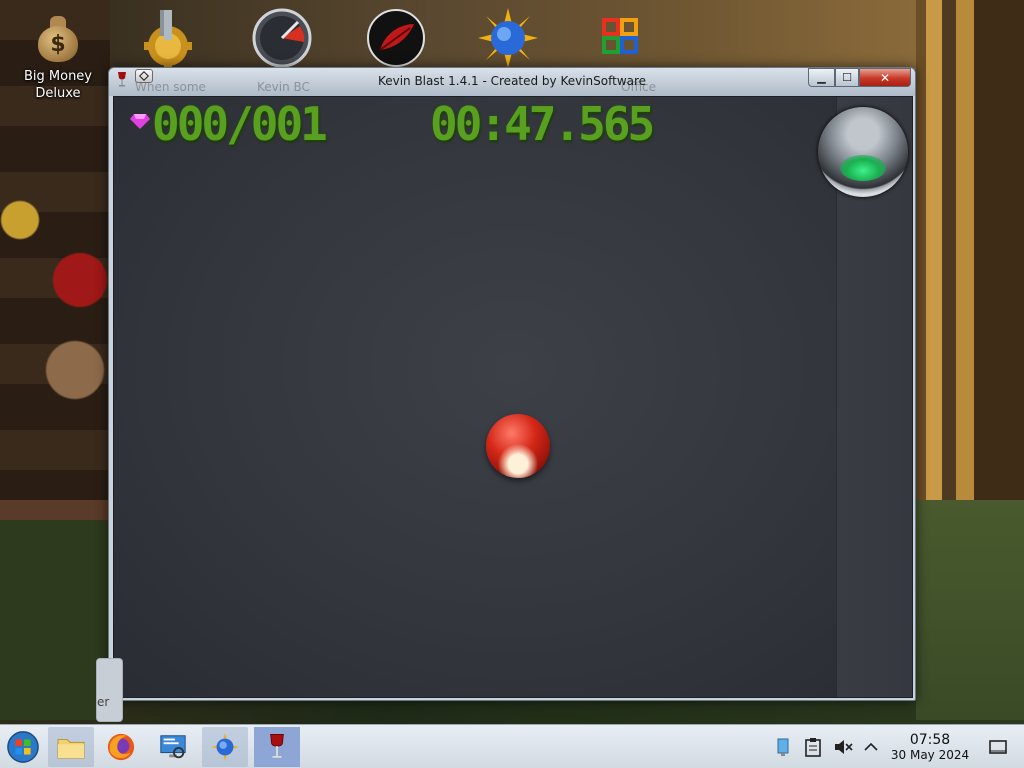 The height and width of the screenshot is (768, 1024). I want to click on taskbar-file-manager, so click(71, 747).